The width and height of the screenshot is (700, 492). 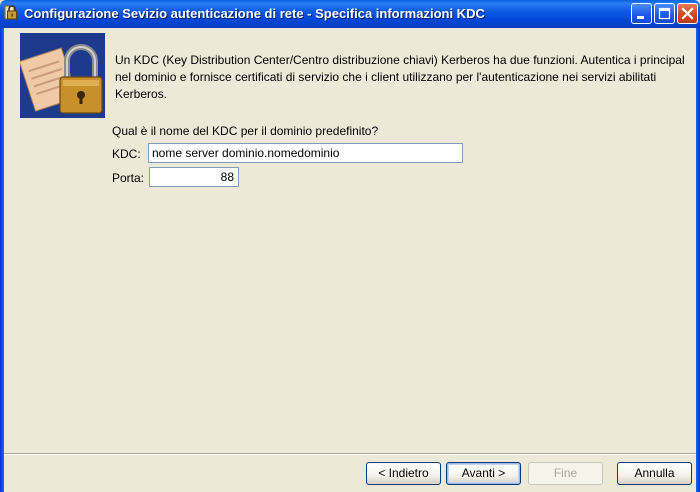 What do you see at coordinates (654, 473) in the screenshot?
I see `cancel-button: Annulla` at bounding box center [654, 473].